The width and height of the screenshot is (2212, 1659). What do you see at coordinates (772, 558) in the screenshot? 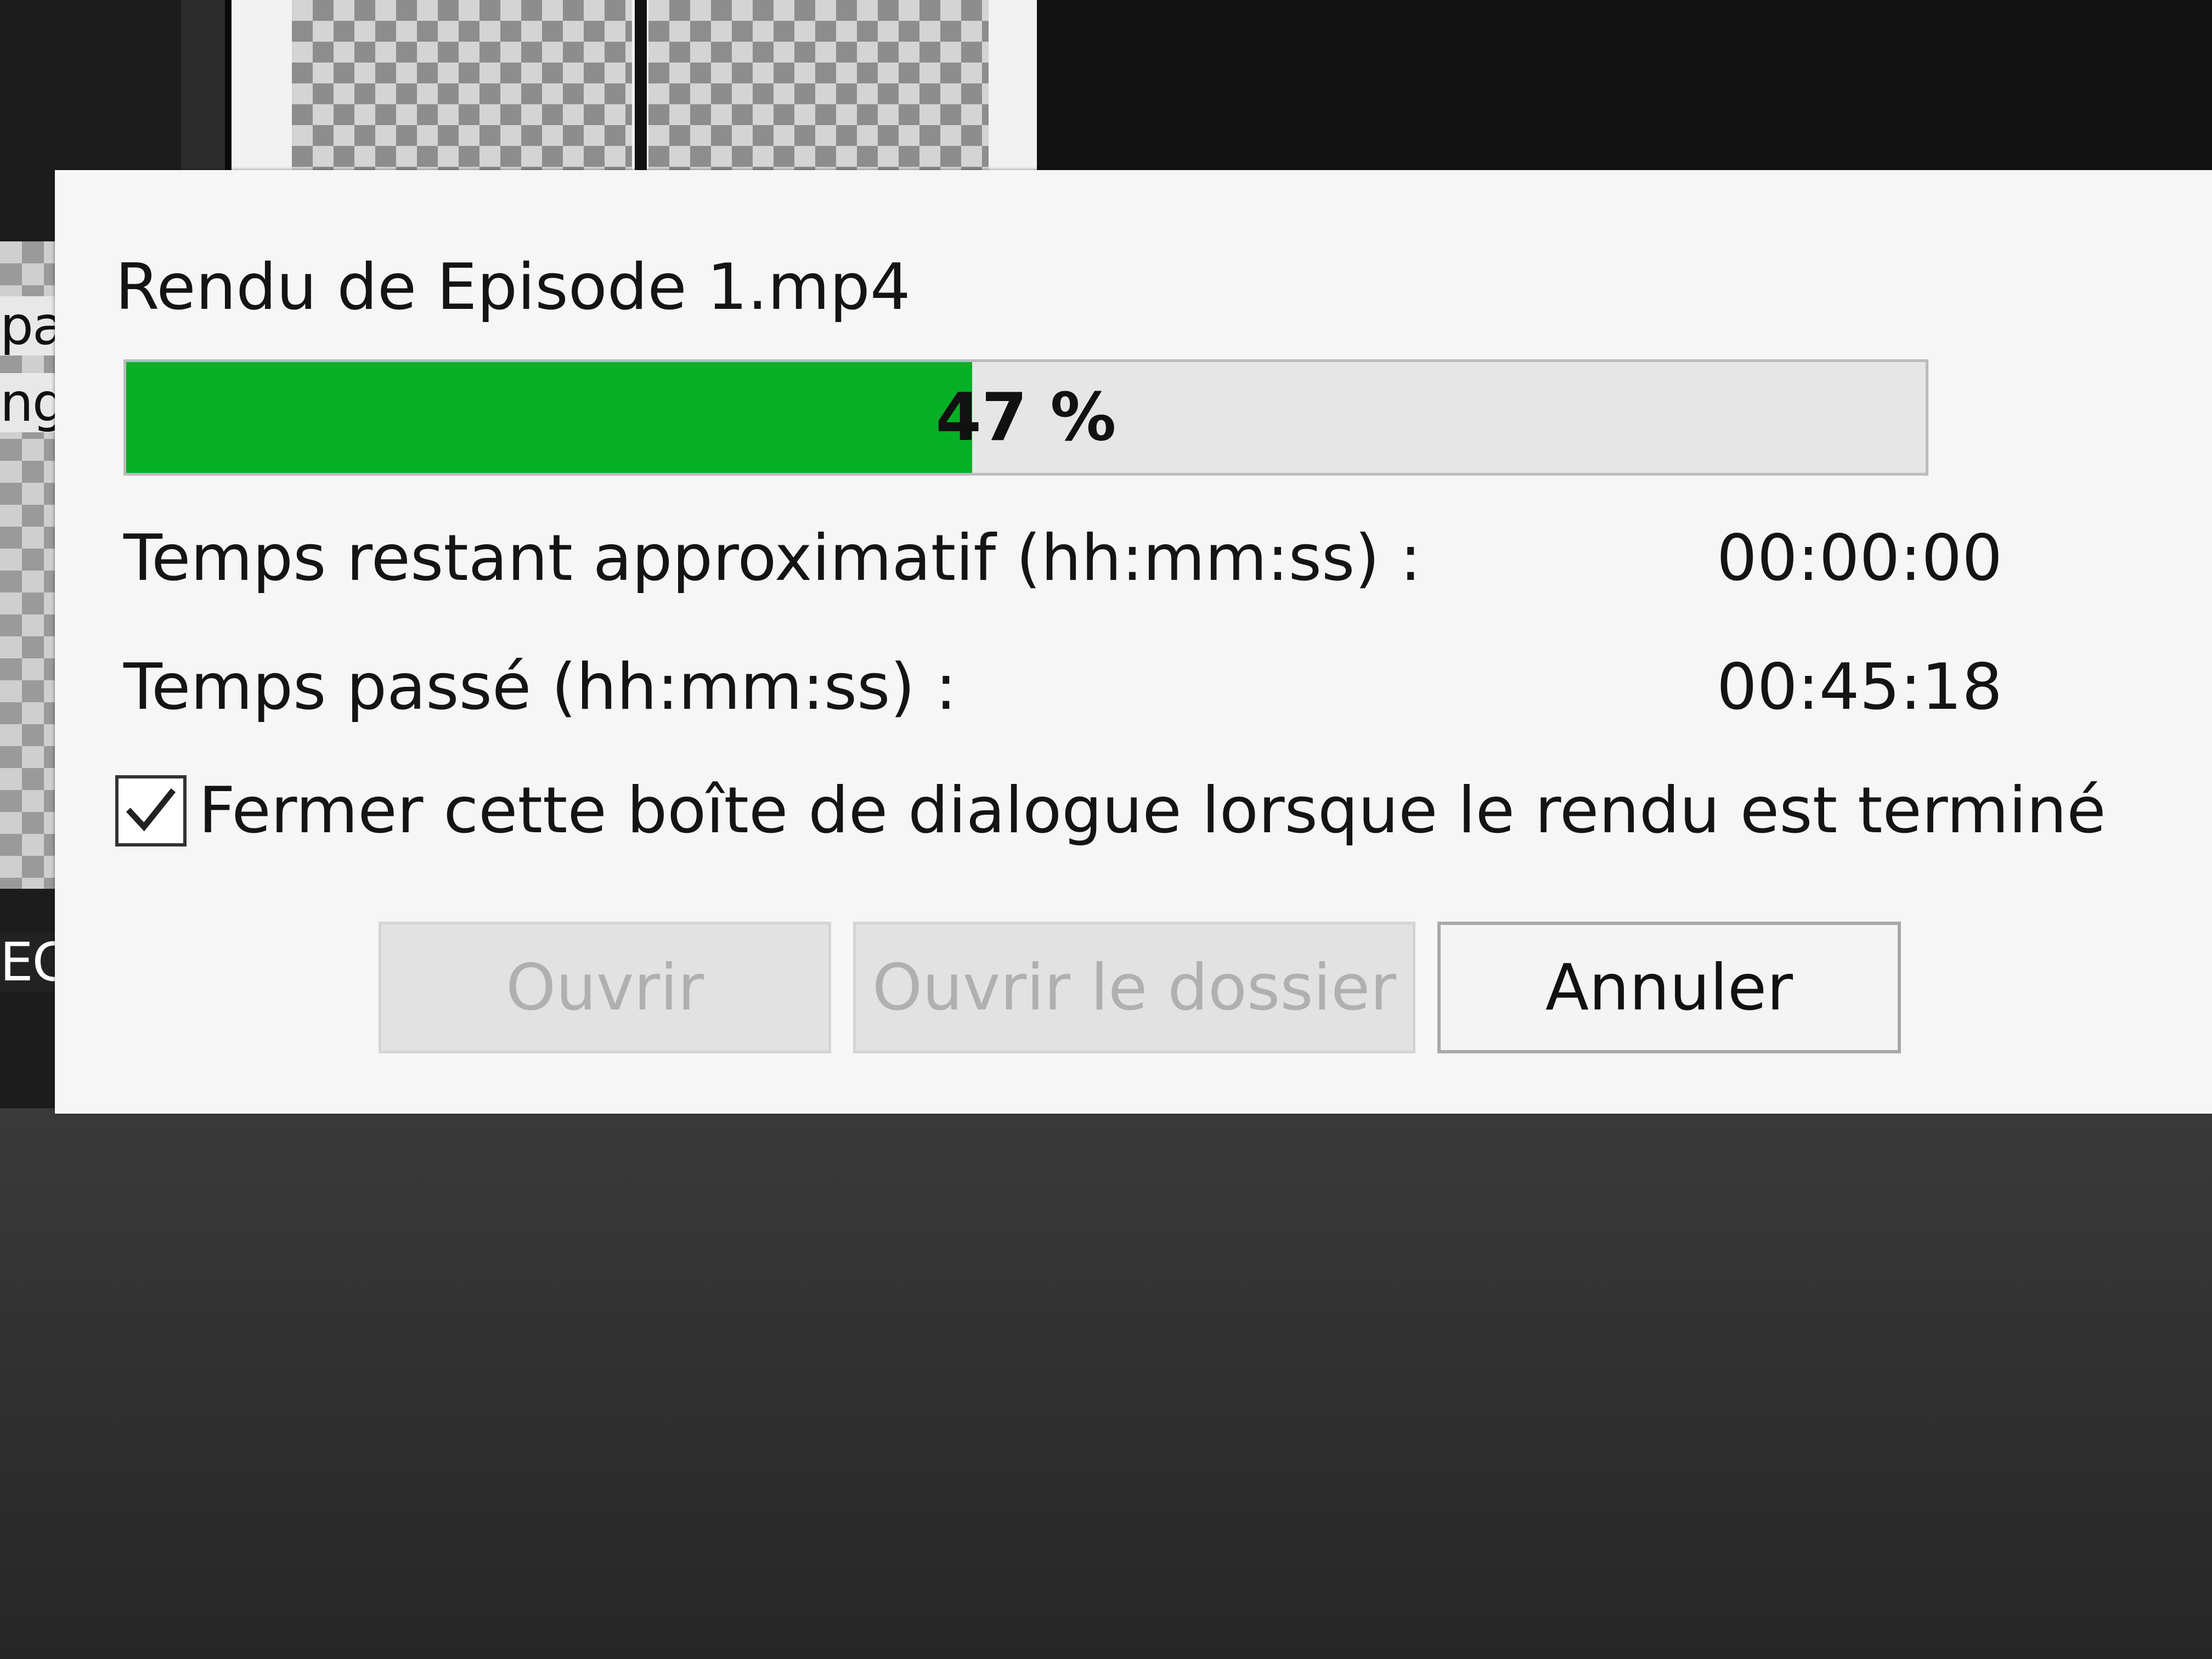
I see `time-remaining-label: Temps restant approximatif (hh:mm:ss) :` at bounding box center [772, 558].